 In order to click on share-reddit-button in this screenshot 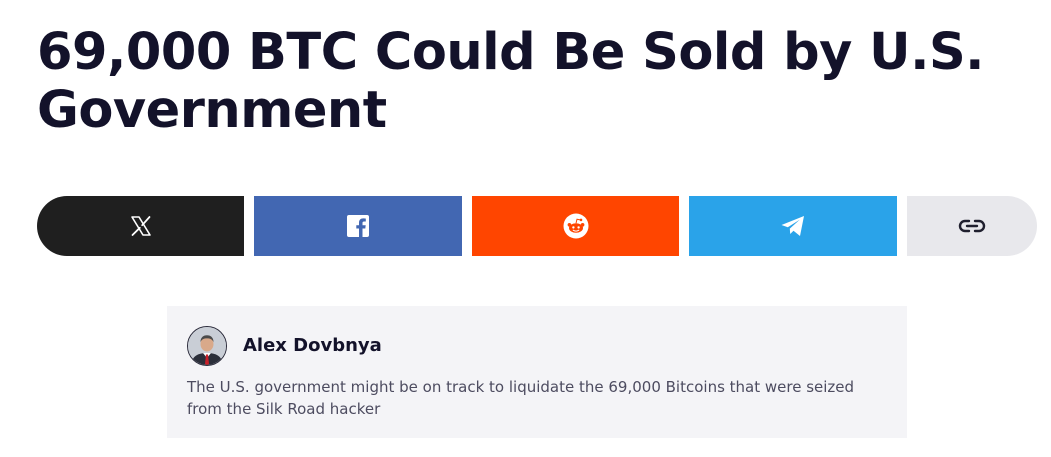, I will do `click(575, 226)`.